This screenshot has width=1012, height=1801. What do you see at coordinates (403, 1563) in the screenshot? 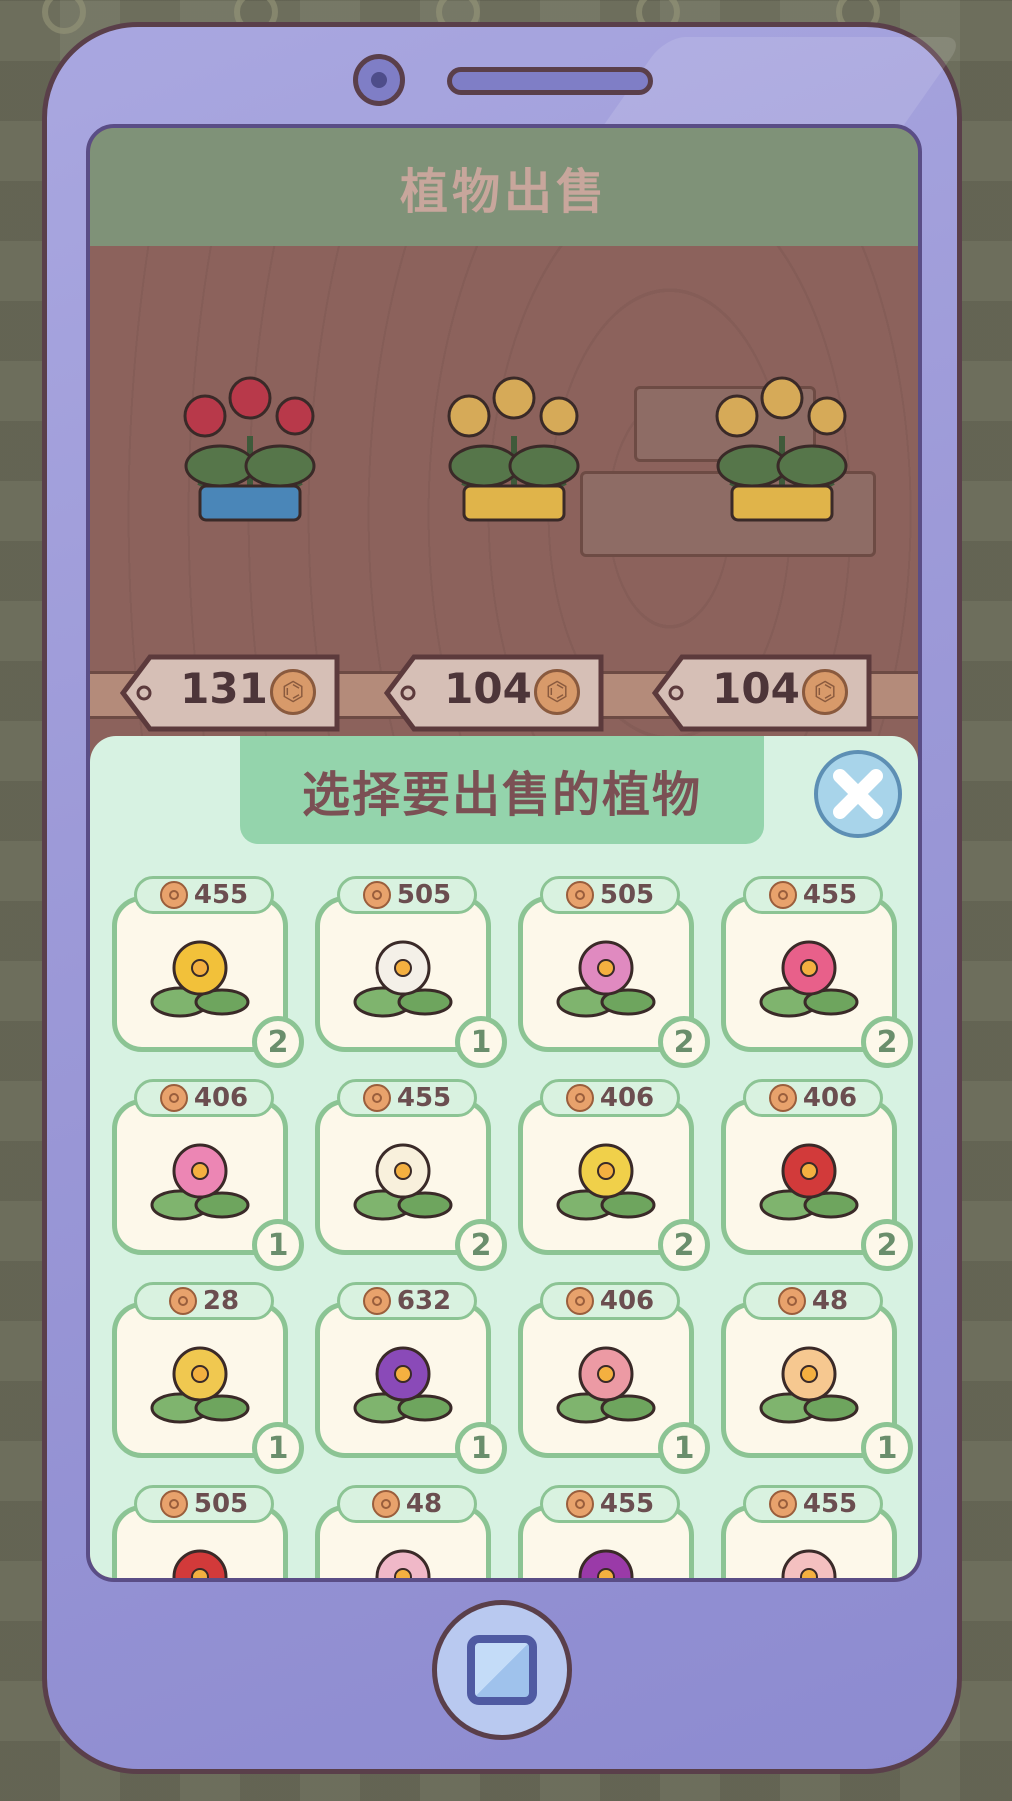
I see `pink-blossom-icon` at bounding box center [403, 1563].